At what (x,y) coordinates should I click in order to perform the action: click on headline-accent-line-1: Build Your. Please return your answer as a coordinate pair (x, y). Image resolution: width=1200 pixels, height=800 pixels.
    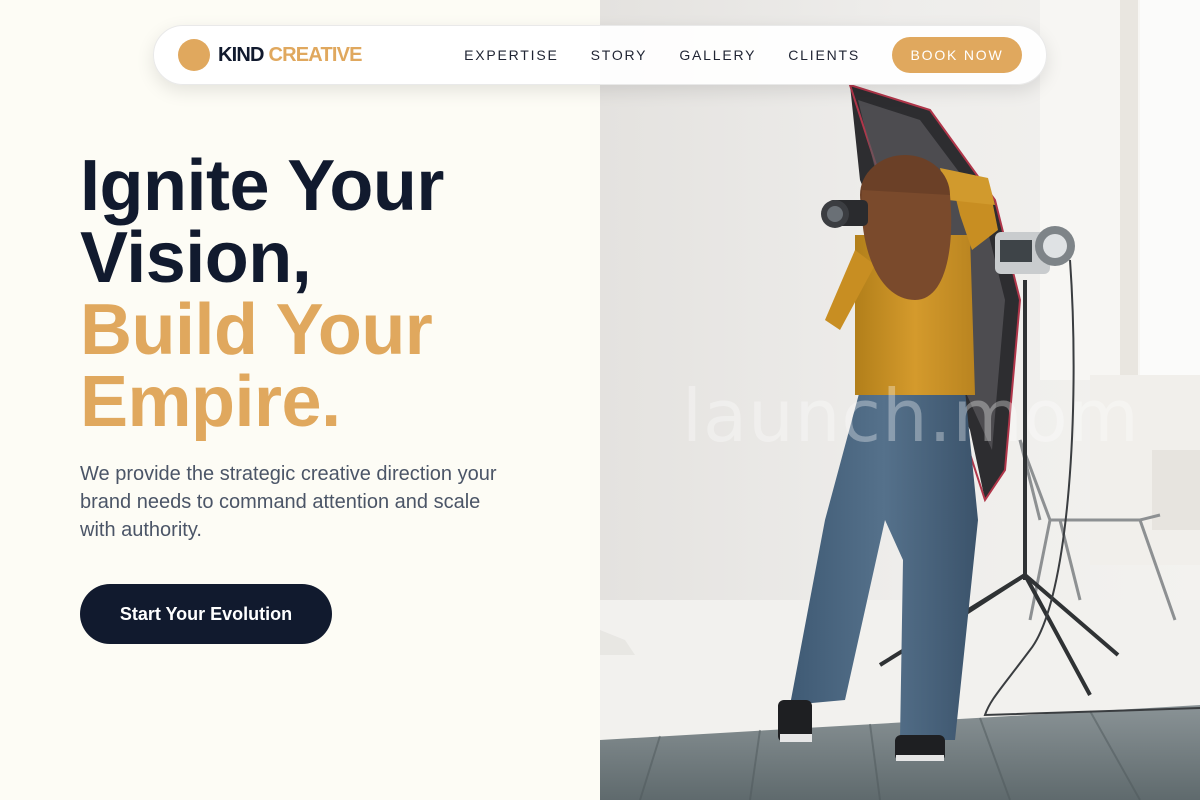
    Looking at the image, I should click on (256, 330).